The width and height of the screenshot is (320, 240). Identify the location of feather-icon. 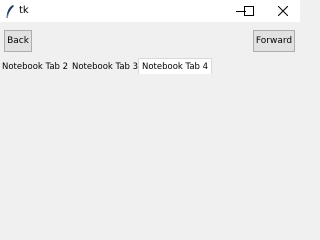
(10, 11).